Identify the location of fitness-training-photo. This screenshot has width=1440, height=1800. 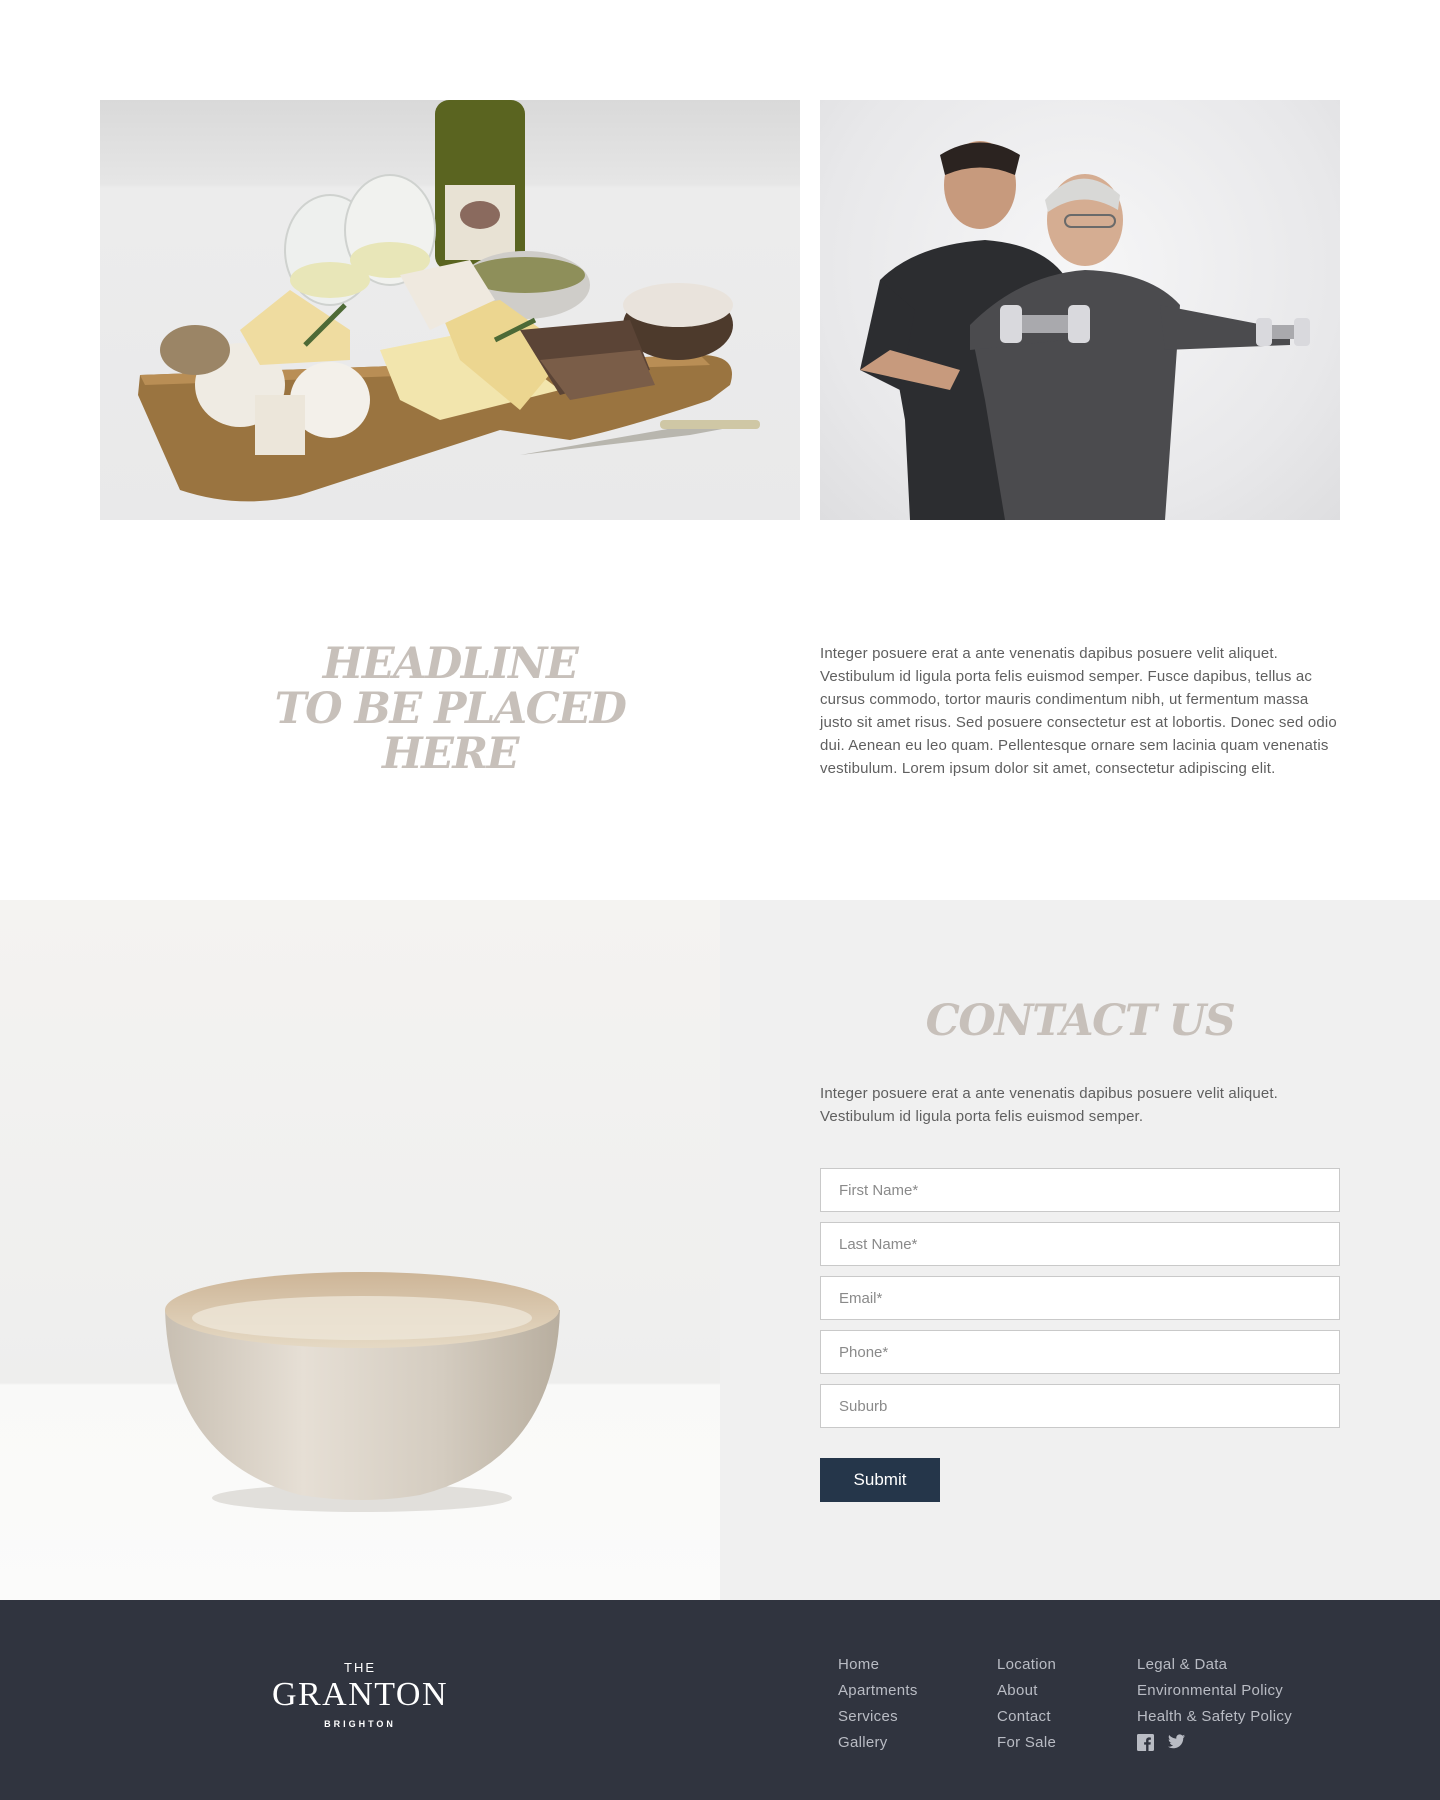
(1080, 310).